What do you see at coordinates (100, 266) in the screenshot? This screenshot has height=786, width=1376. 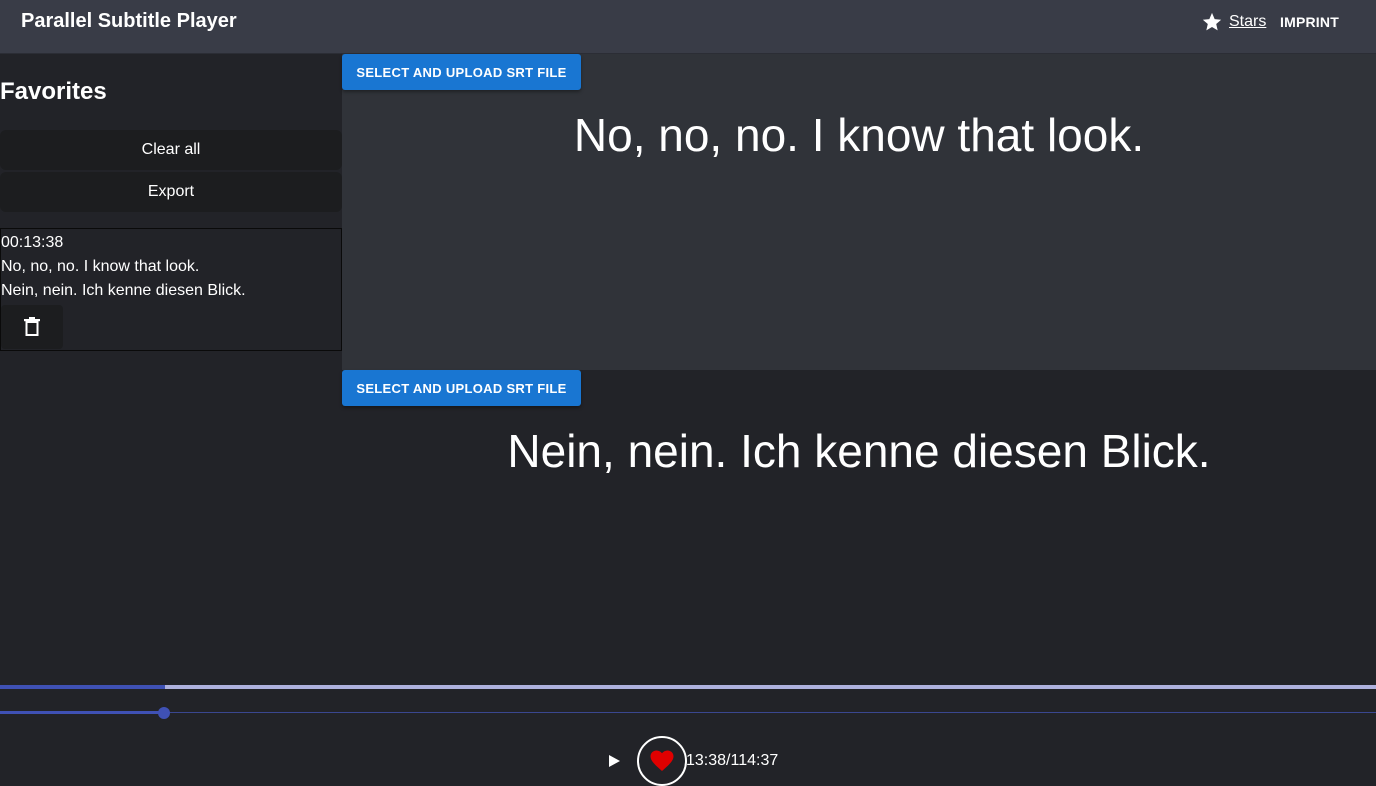 I see `favorite-line-original: No, no, no. I know that look.` at bounding box center [100, 266].